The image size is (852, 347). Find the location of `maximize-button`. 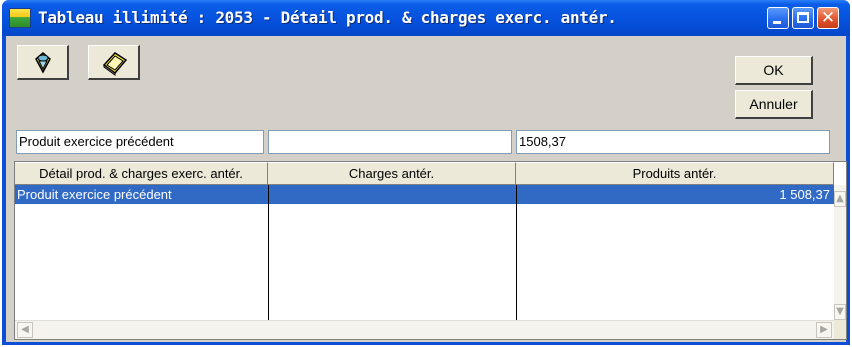

maximize-button is located at coordinates (803, 18).